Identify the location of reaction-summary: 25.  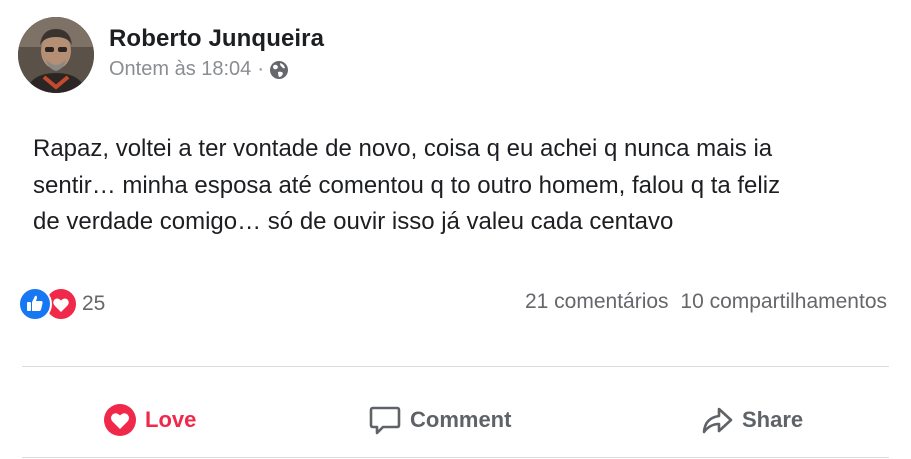
(61, 304).